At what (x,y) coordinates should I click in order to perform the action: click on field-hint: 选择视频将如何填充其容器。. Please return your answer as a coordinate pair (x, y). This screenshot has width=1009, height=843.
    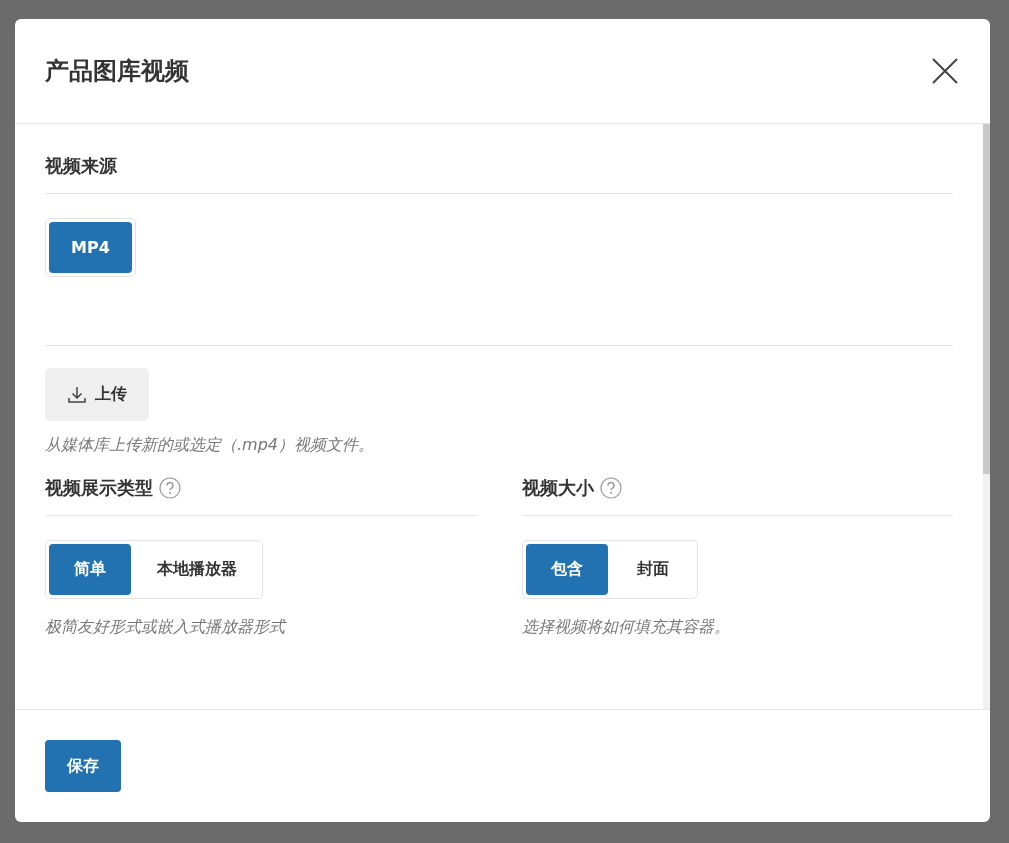
    Looking at the image, I should click on (626, 627).